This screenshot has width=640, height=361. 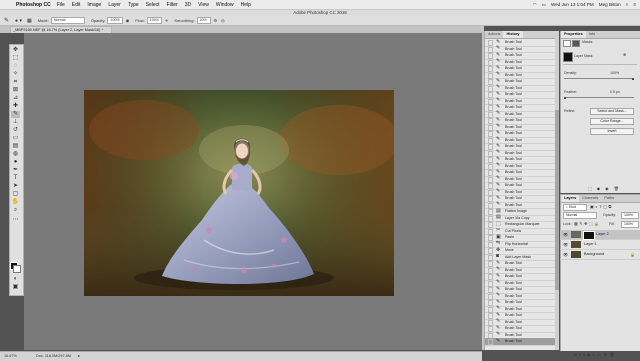 I want to click on zoom-level: 16.67%, so click(x=10, y=356).